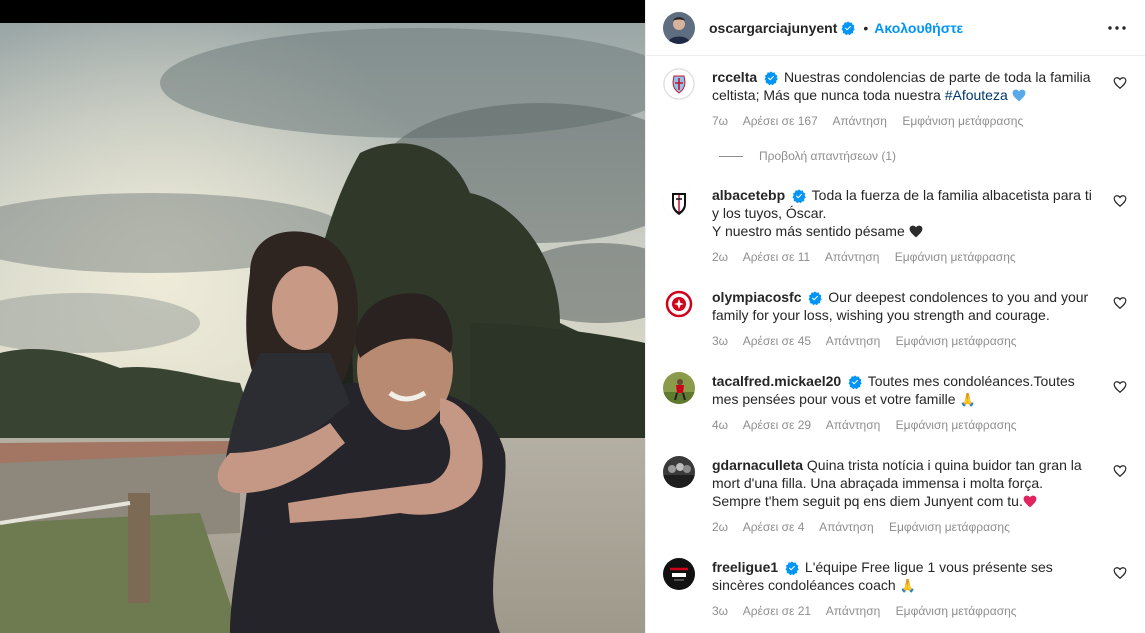  I want to click on follow-button: Ακολουθήστε, so click(918, 28).